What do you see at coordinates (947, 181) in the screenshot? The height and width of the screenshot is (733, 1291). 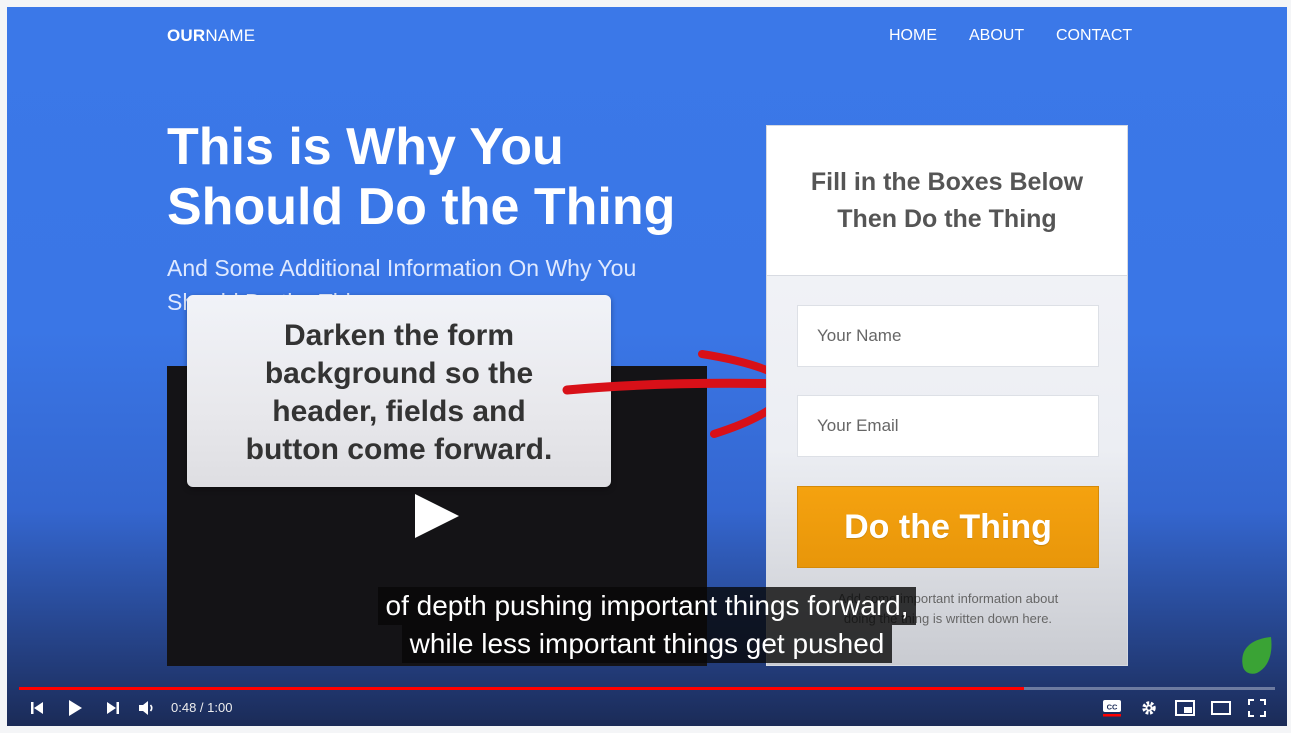 I see `form-heading-line1: Fill in the Boxes Below` at bounding box center [947, 181].